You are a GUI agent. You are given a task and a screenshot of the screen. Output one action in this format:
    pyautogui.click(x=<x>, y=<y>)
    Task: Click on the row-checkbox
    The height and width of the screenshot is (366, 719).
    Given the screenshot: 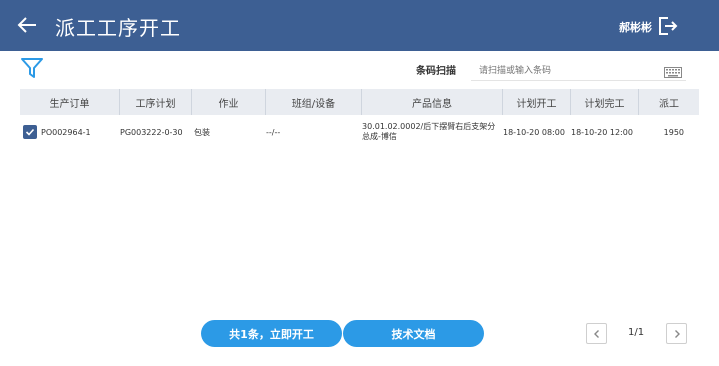 What is the action you would take?
    pyautogui.click(x=30, y=132)
    